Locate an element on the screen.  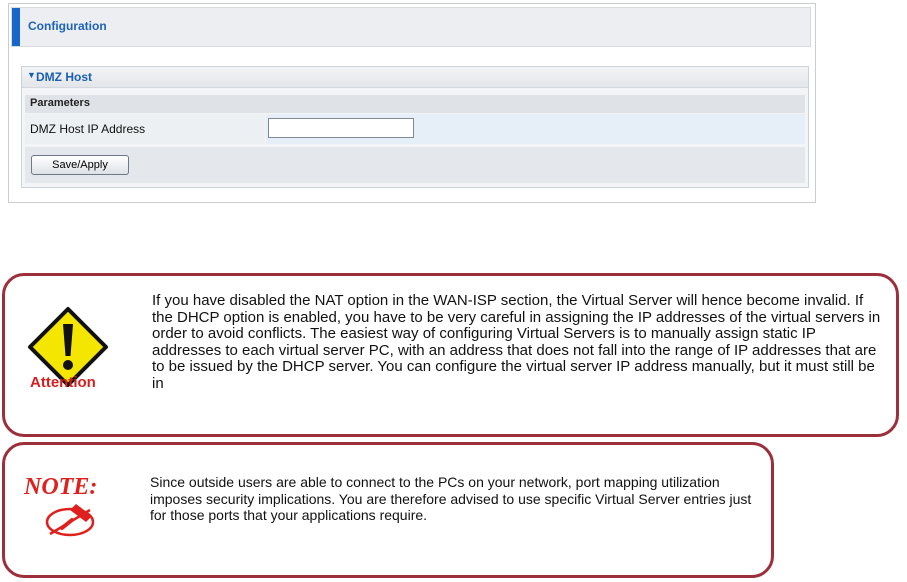
configuration-header: Configuration is located at coordinates (411, 27).